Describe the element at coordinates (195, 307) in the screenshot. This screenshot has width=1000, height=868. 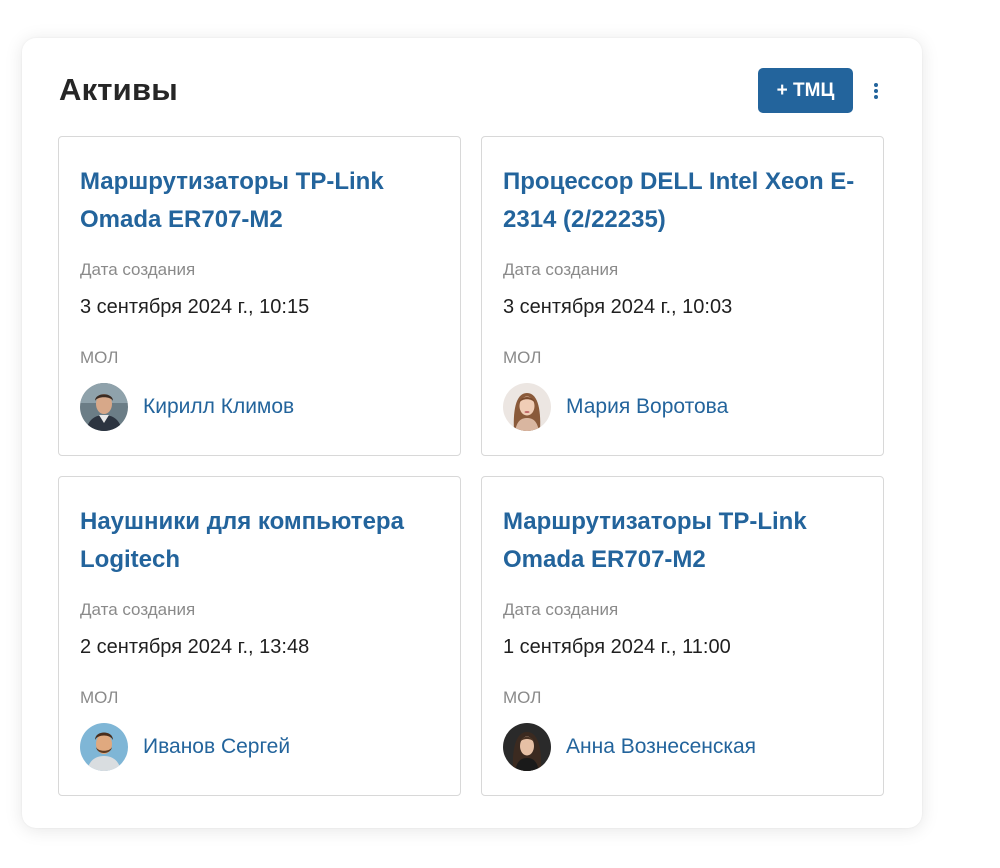
I see `date-value: 3 сентября 2024 г., 10:15` at that location.